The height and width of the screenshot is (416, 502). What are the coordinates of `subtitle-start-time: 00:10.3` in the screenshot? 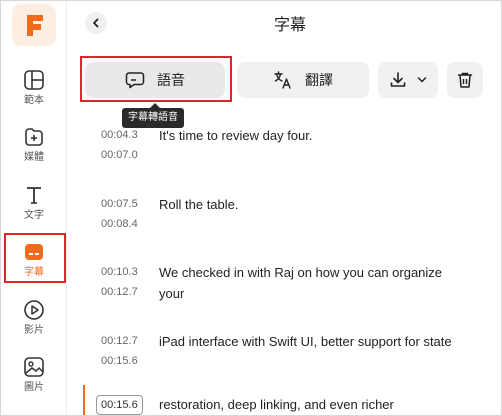 It's located at (119, 272).